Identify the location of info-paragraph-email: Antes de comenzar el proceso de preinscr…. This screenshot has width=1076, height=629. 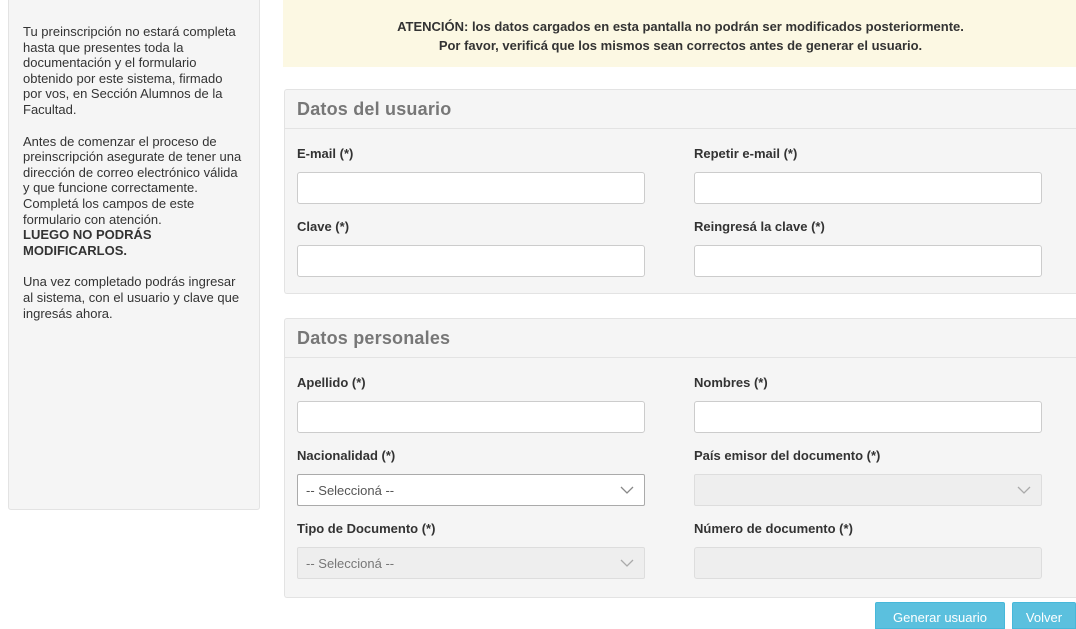
(133, 196).